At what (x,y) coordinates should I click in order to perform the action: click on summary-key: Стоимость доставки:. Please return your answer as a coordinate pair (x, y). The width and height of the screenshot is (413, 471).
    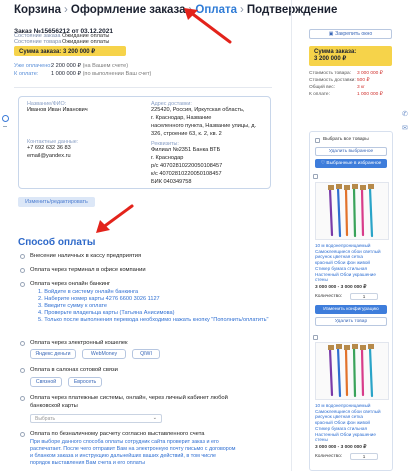
    Looking at the image, I should click on (332, 80).